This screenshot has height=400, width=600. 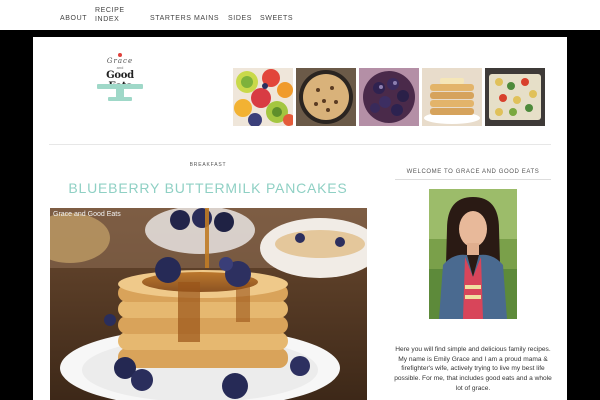 I want to click on cake-stand-base, so click(x=120, y=99).